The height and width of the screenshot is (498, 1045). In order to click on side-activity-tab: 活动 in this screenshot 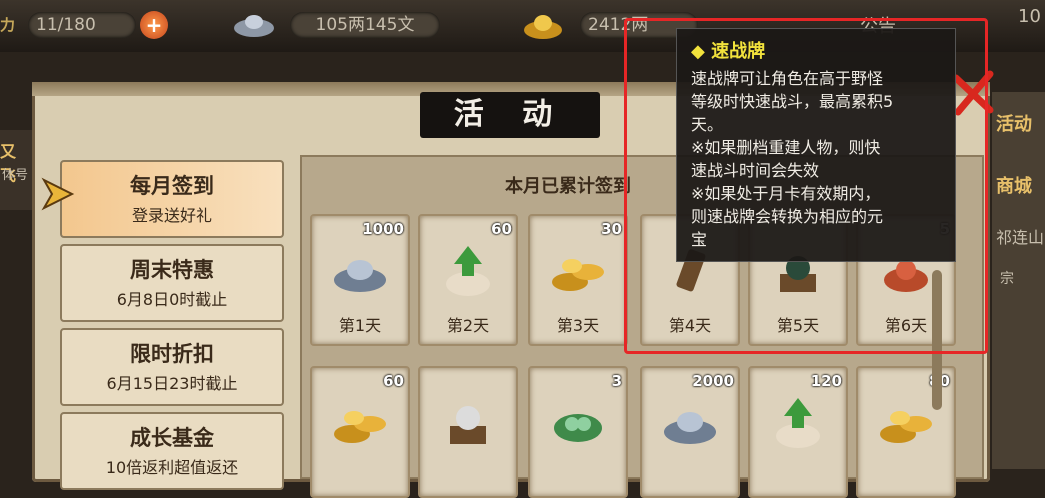, I will do `click(1014, 123)`.